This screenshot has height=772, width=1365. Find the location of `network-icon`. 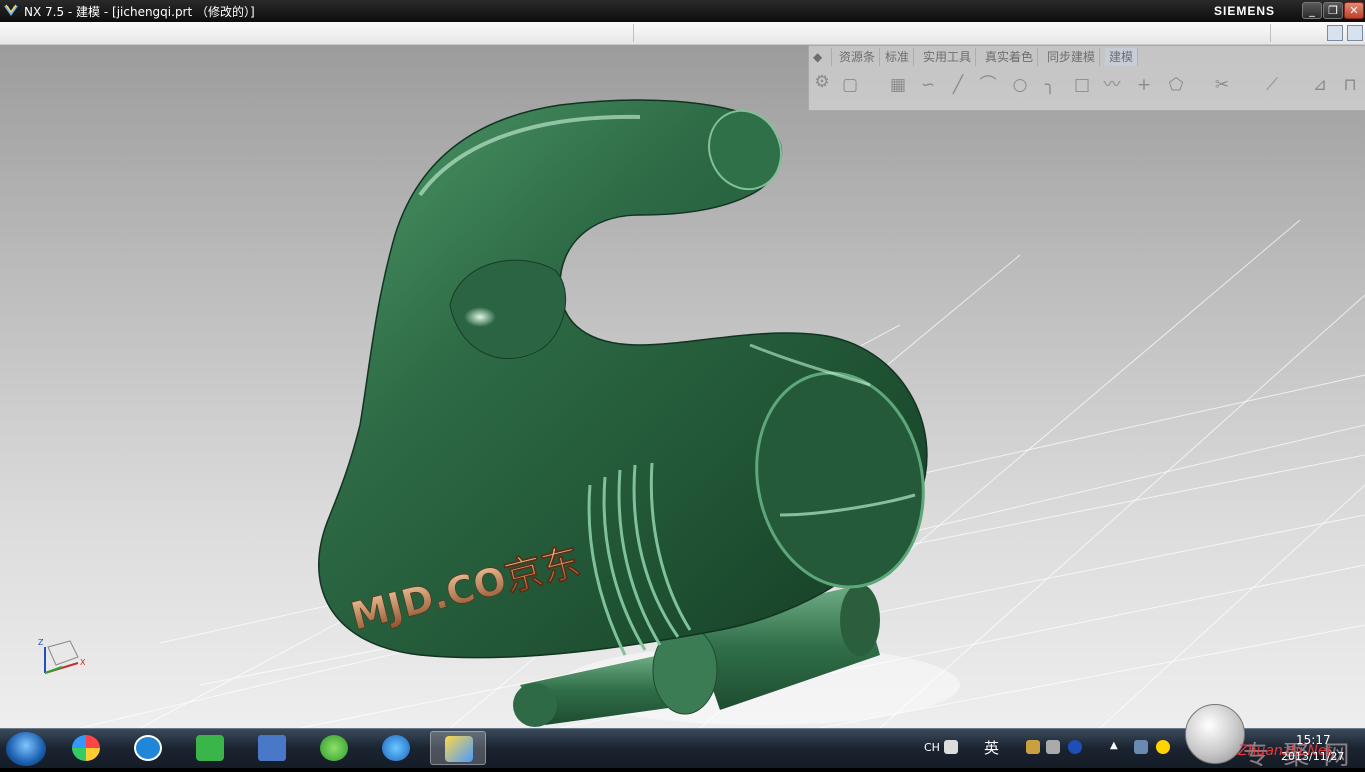

network-icon is located at coordinates (1141, 747).